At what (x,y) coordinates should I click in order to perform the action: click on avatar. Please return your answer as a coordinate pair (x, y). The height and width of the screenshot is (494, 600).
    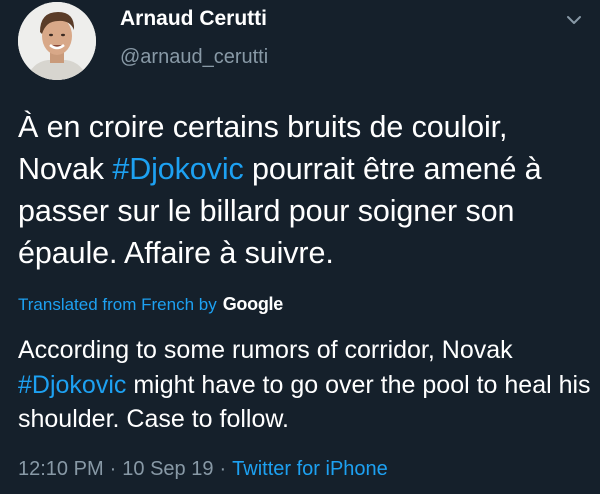
    Looking at the image, I should click on (57, 41).